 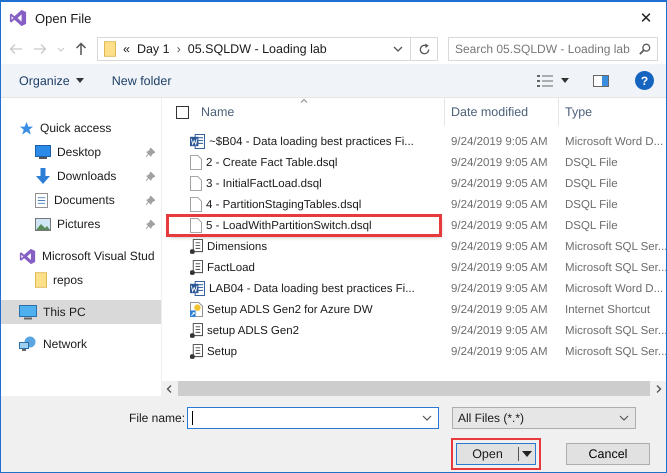 I want to click on open-split-button: Open, so click(x=496, y=454).